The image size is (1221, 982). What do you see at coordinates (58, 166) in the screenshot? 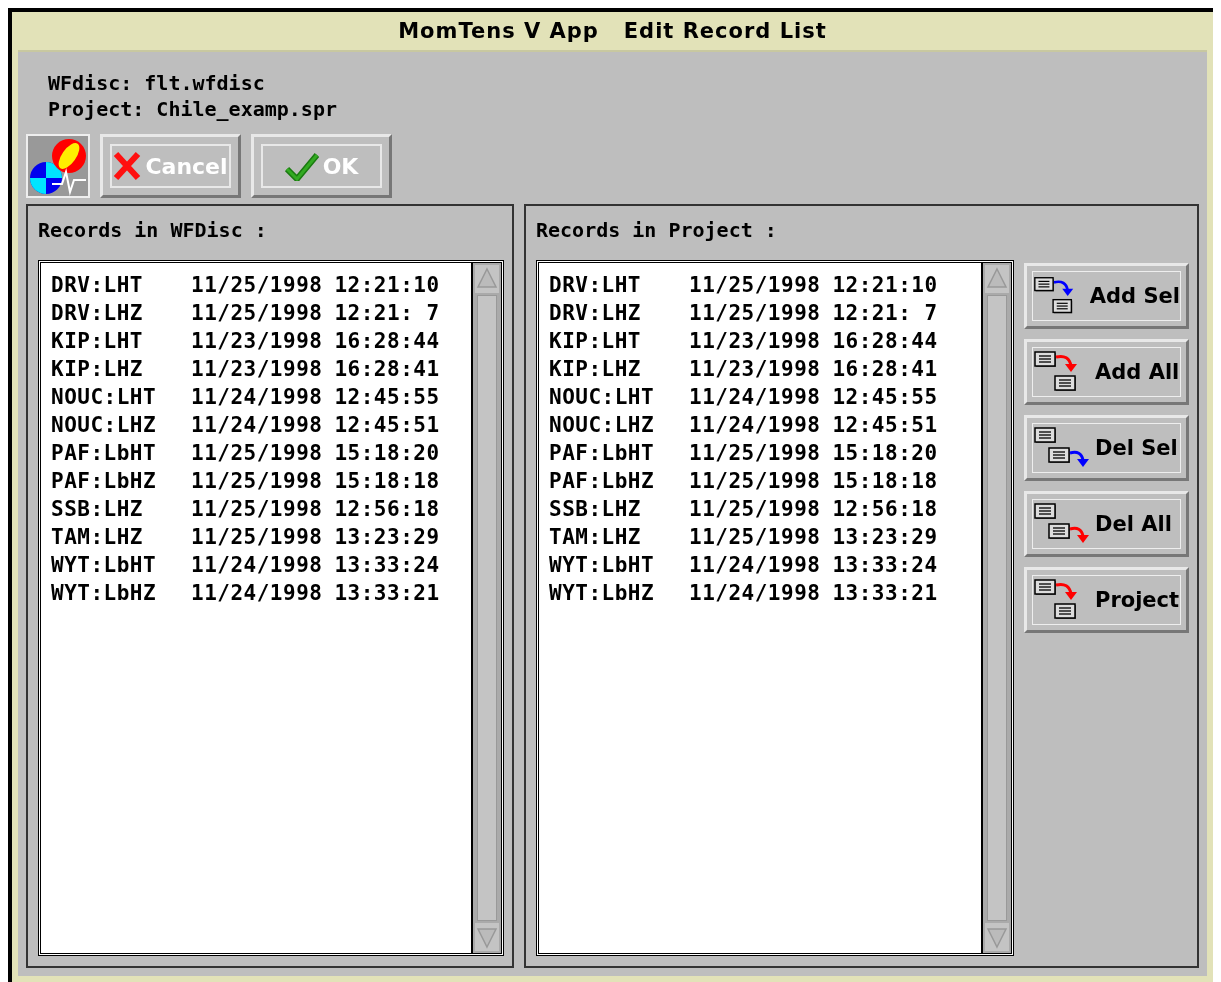
I see `app-logo-icon` at bounding box center [58, 166].